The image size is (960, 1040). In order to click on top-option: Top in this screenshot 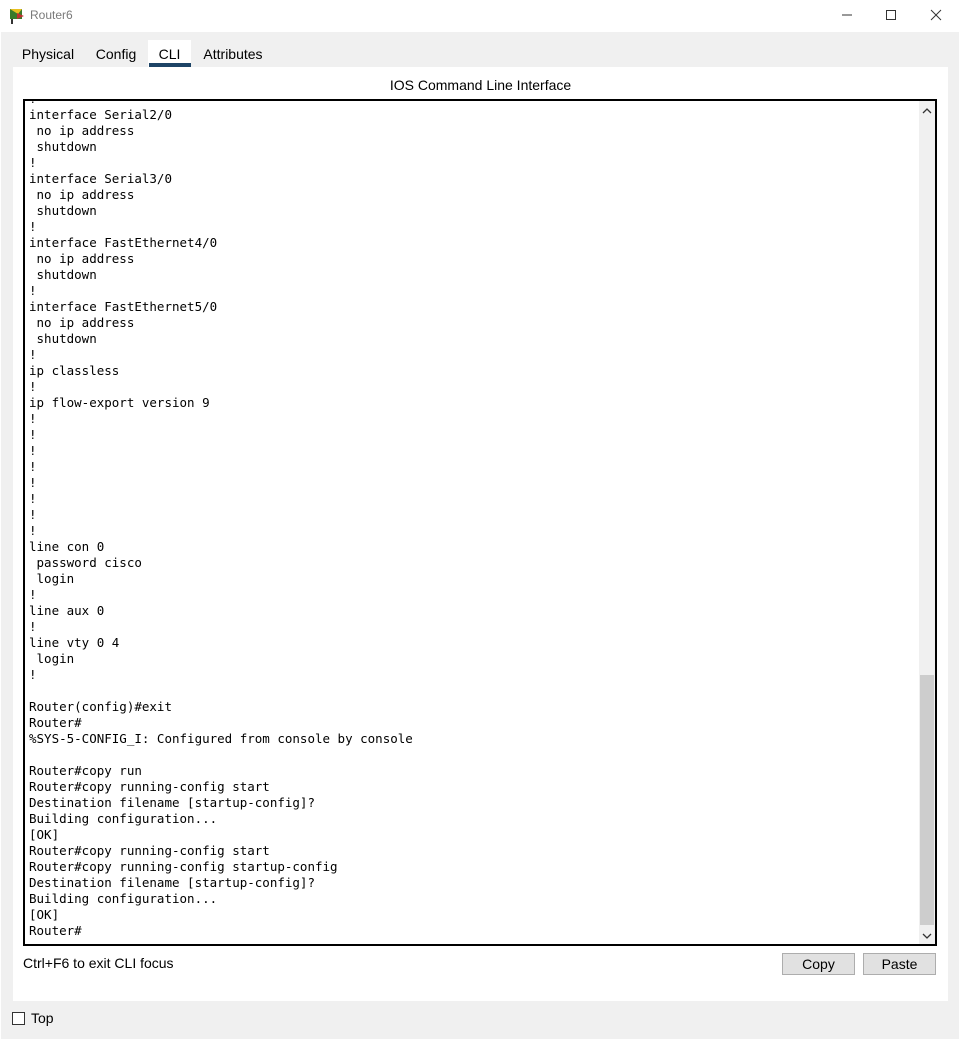, I will do `click(33, 1018)`.